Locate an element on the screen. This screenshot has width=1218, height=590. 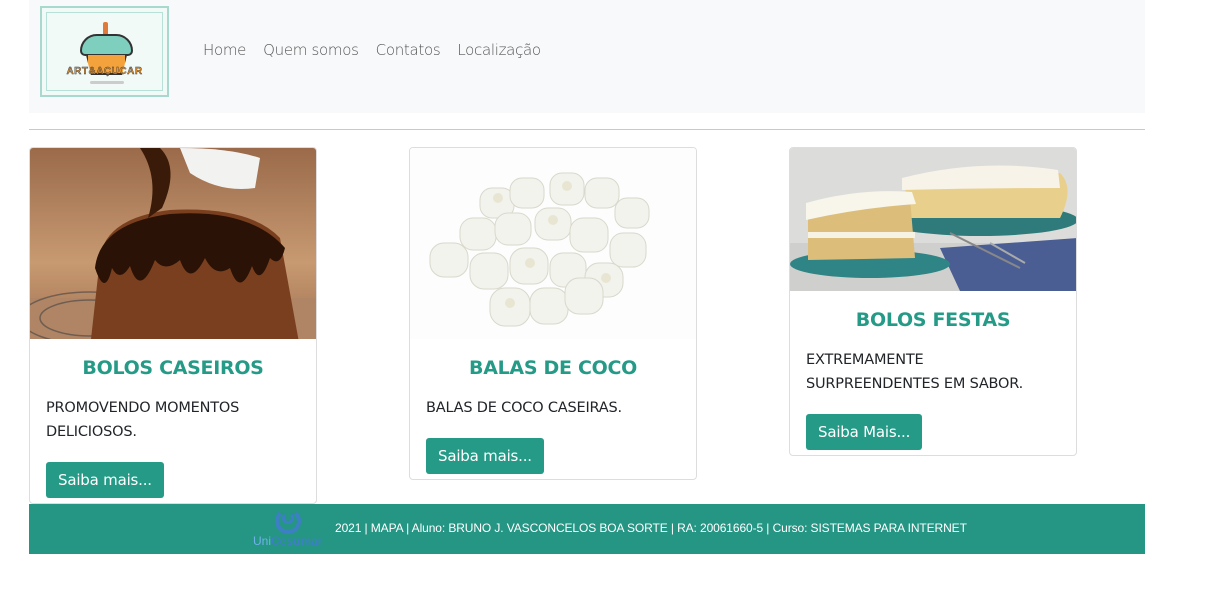
main-nav: Home Quem somos Contatos Localização is located at coordinates (372, 50).